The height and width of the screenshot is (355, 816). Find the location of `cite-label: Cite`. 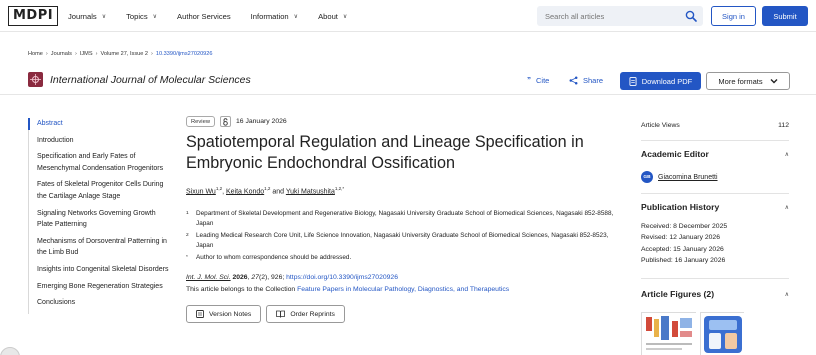

cite-label: Cite is located at coordinates (543, 80).